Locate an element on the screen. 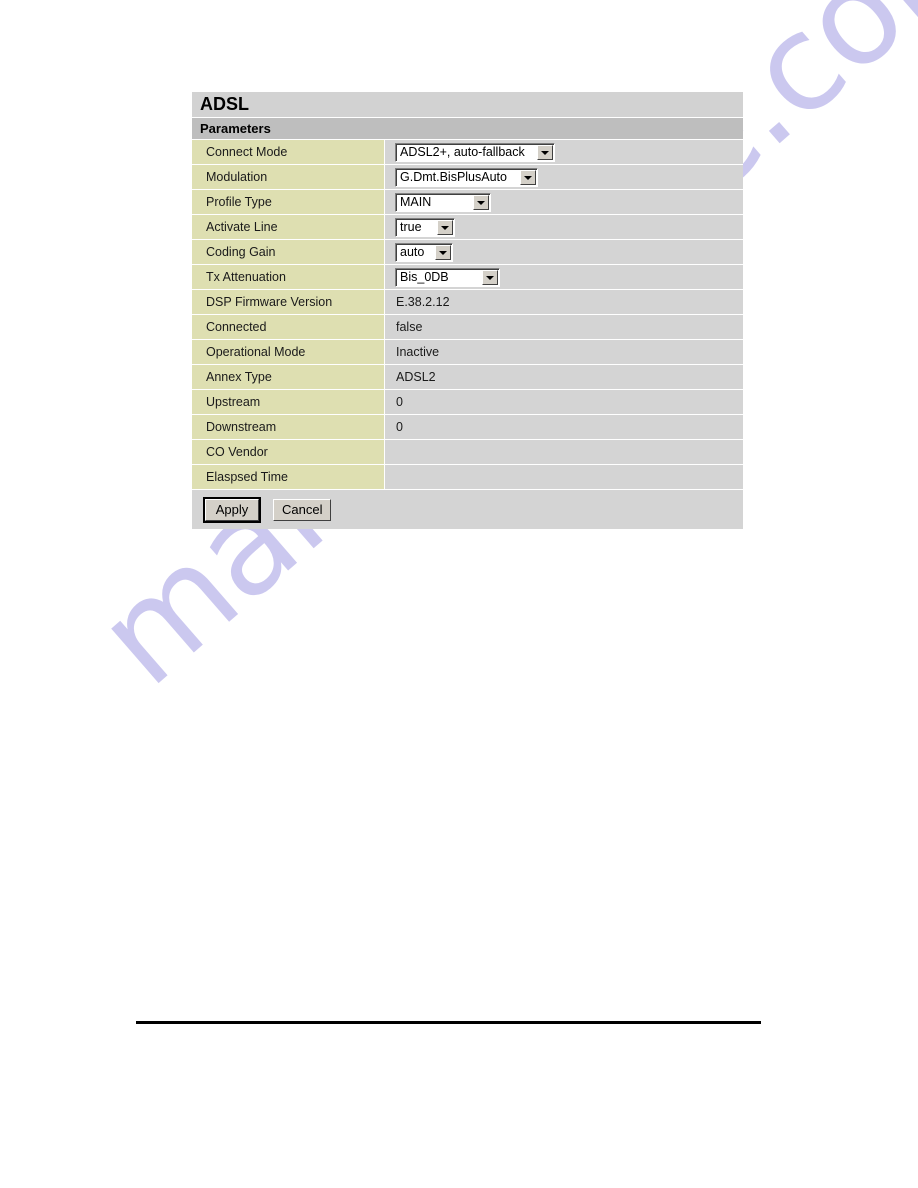  select-selected-value: true is located at coordinates (411, 227).